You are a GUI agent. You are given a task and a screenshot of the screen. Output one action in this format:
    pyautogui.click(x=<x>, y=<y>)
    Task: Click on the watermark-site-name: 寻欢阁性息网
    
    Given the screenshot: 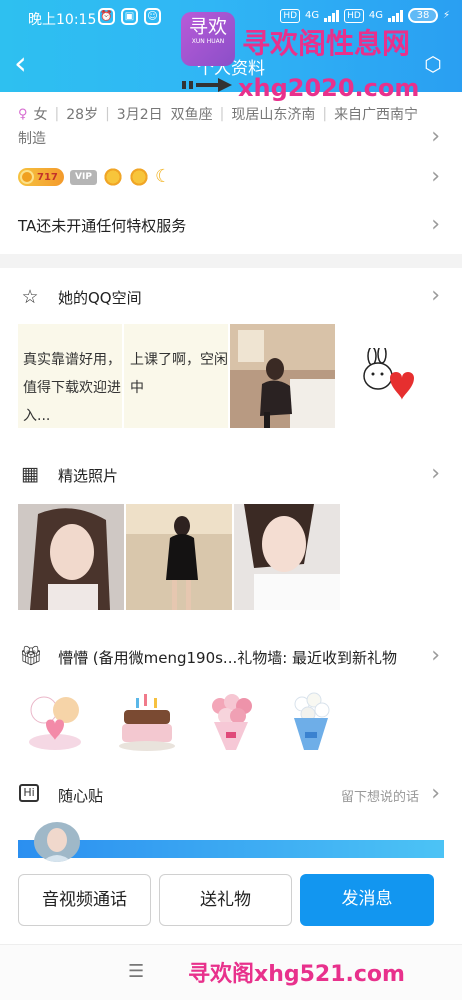 What is the action you would take?
    pyautogui.click(x=326, y=43)
    